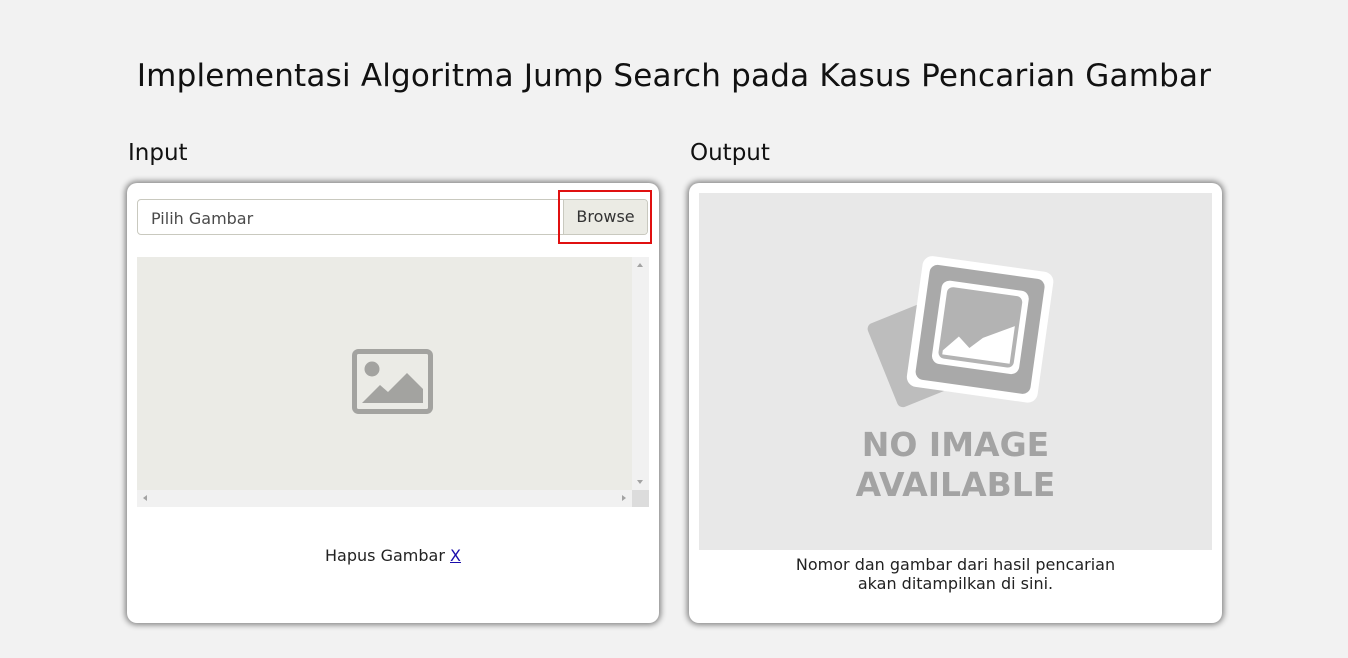  Describe the element at coordinates (640, 498) in the screenshot. I see `scroll-corner` at that location.